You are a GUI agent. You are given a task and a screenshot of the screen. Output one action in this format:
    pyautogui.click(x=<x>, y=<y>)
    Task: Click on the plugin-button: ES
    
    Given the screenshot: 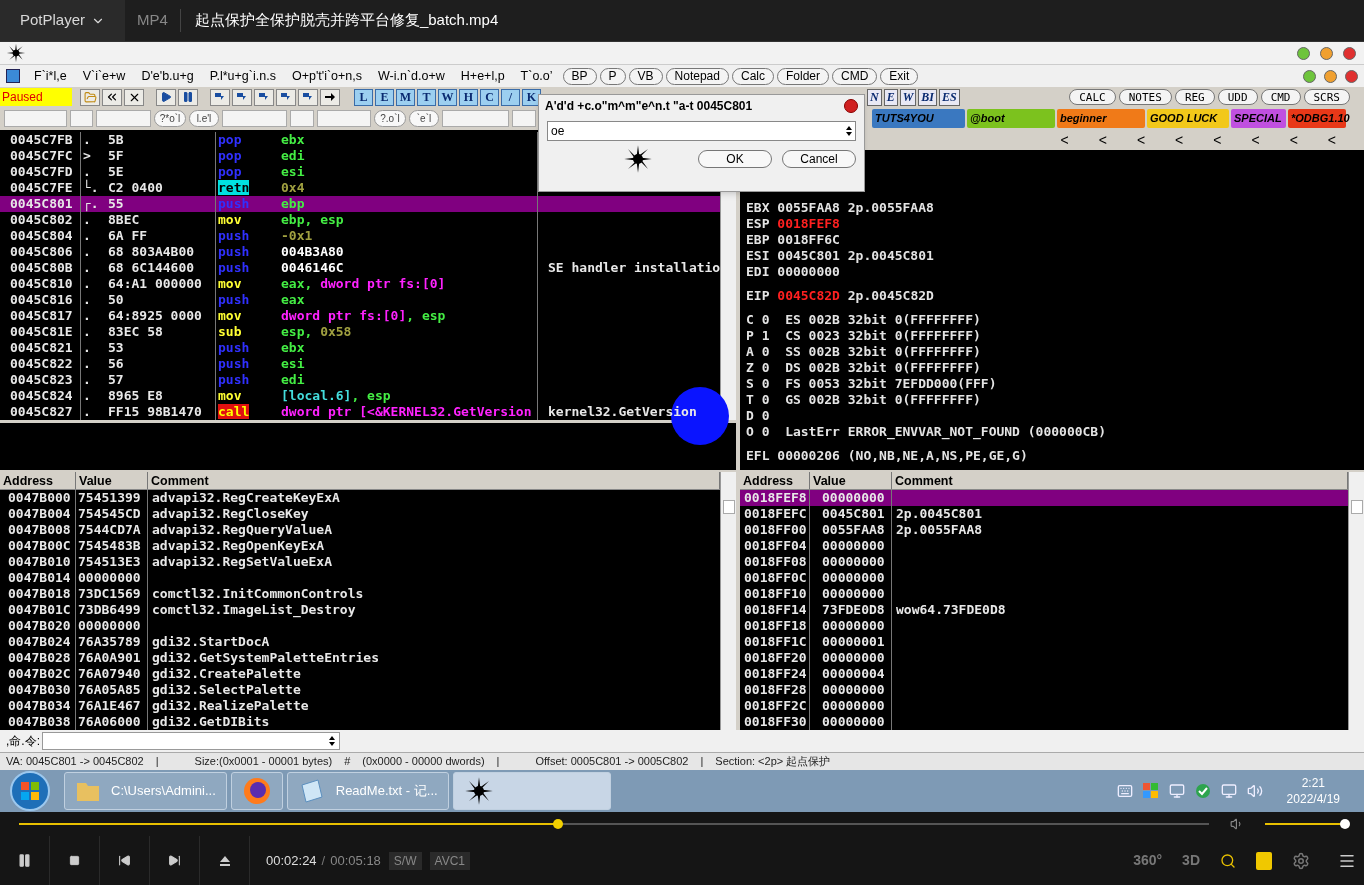 What is the action you would take?
    pyautogui.click(x=949, y=97)
    